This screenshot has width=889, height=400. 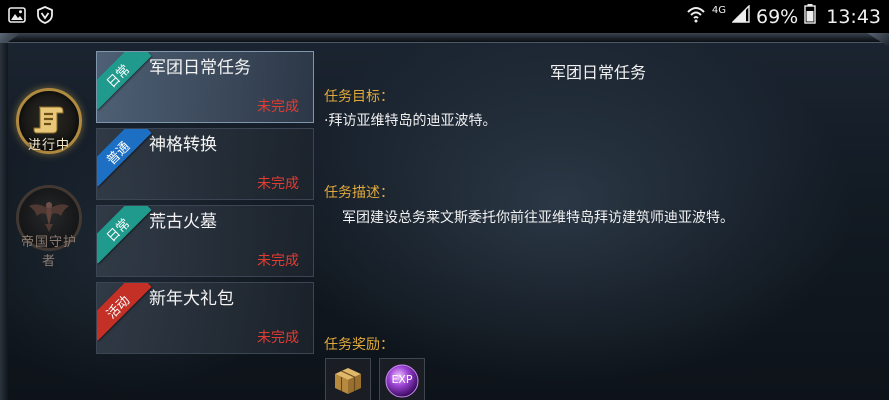 What do you see at coordinates (124, 312) in the screenshot?
I see `quest-tag-badge: 活动` at bounding box center [124, 312].